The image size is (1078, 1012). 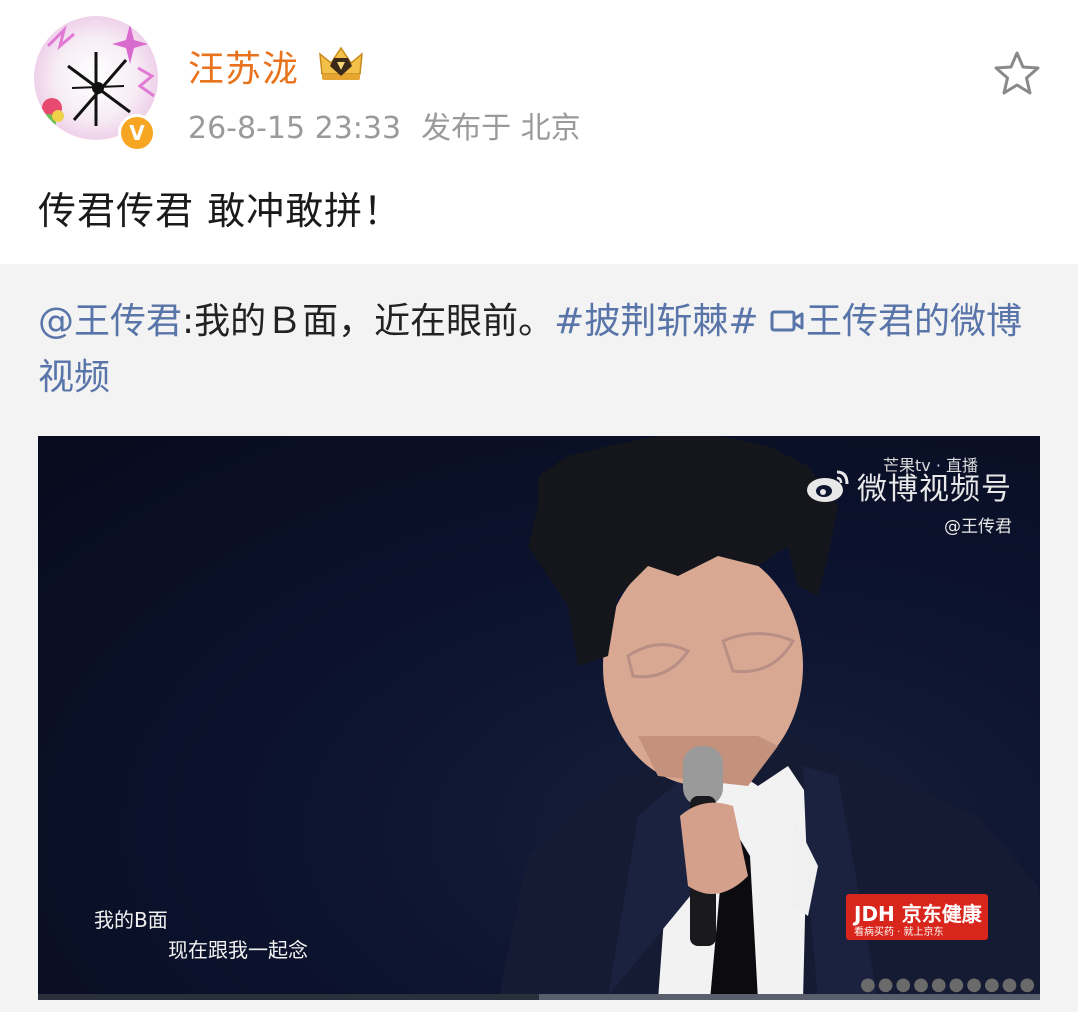 What do you see at coordinates (787, 321) in the screenshot?
I see `video-icon` at bounding box center [787, 321].